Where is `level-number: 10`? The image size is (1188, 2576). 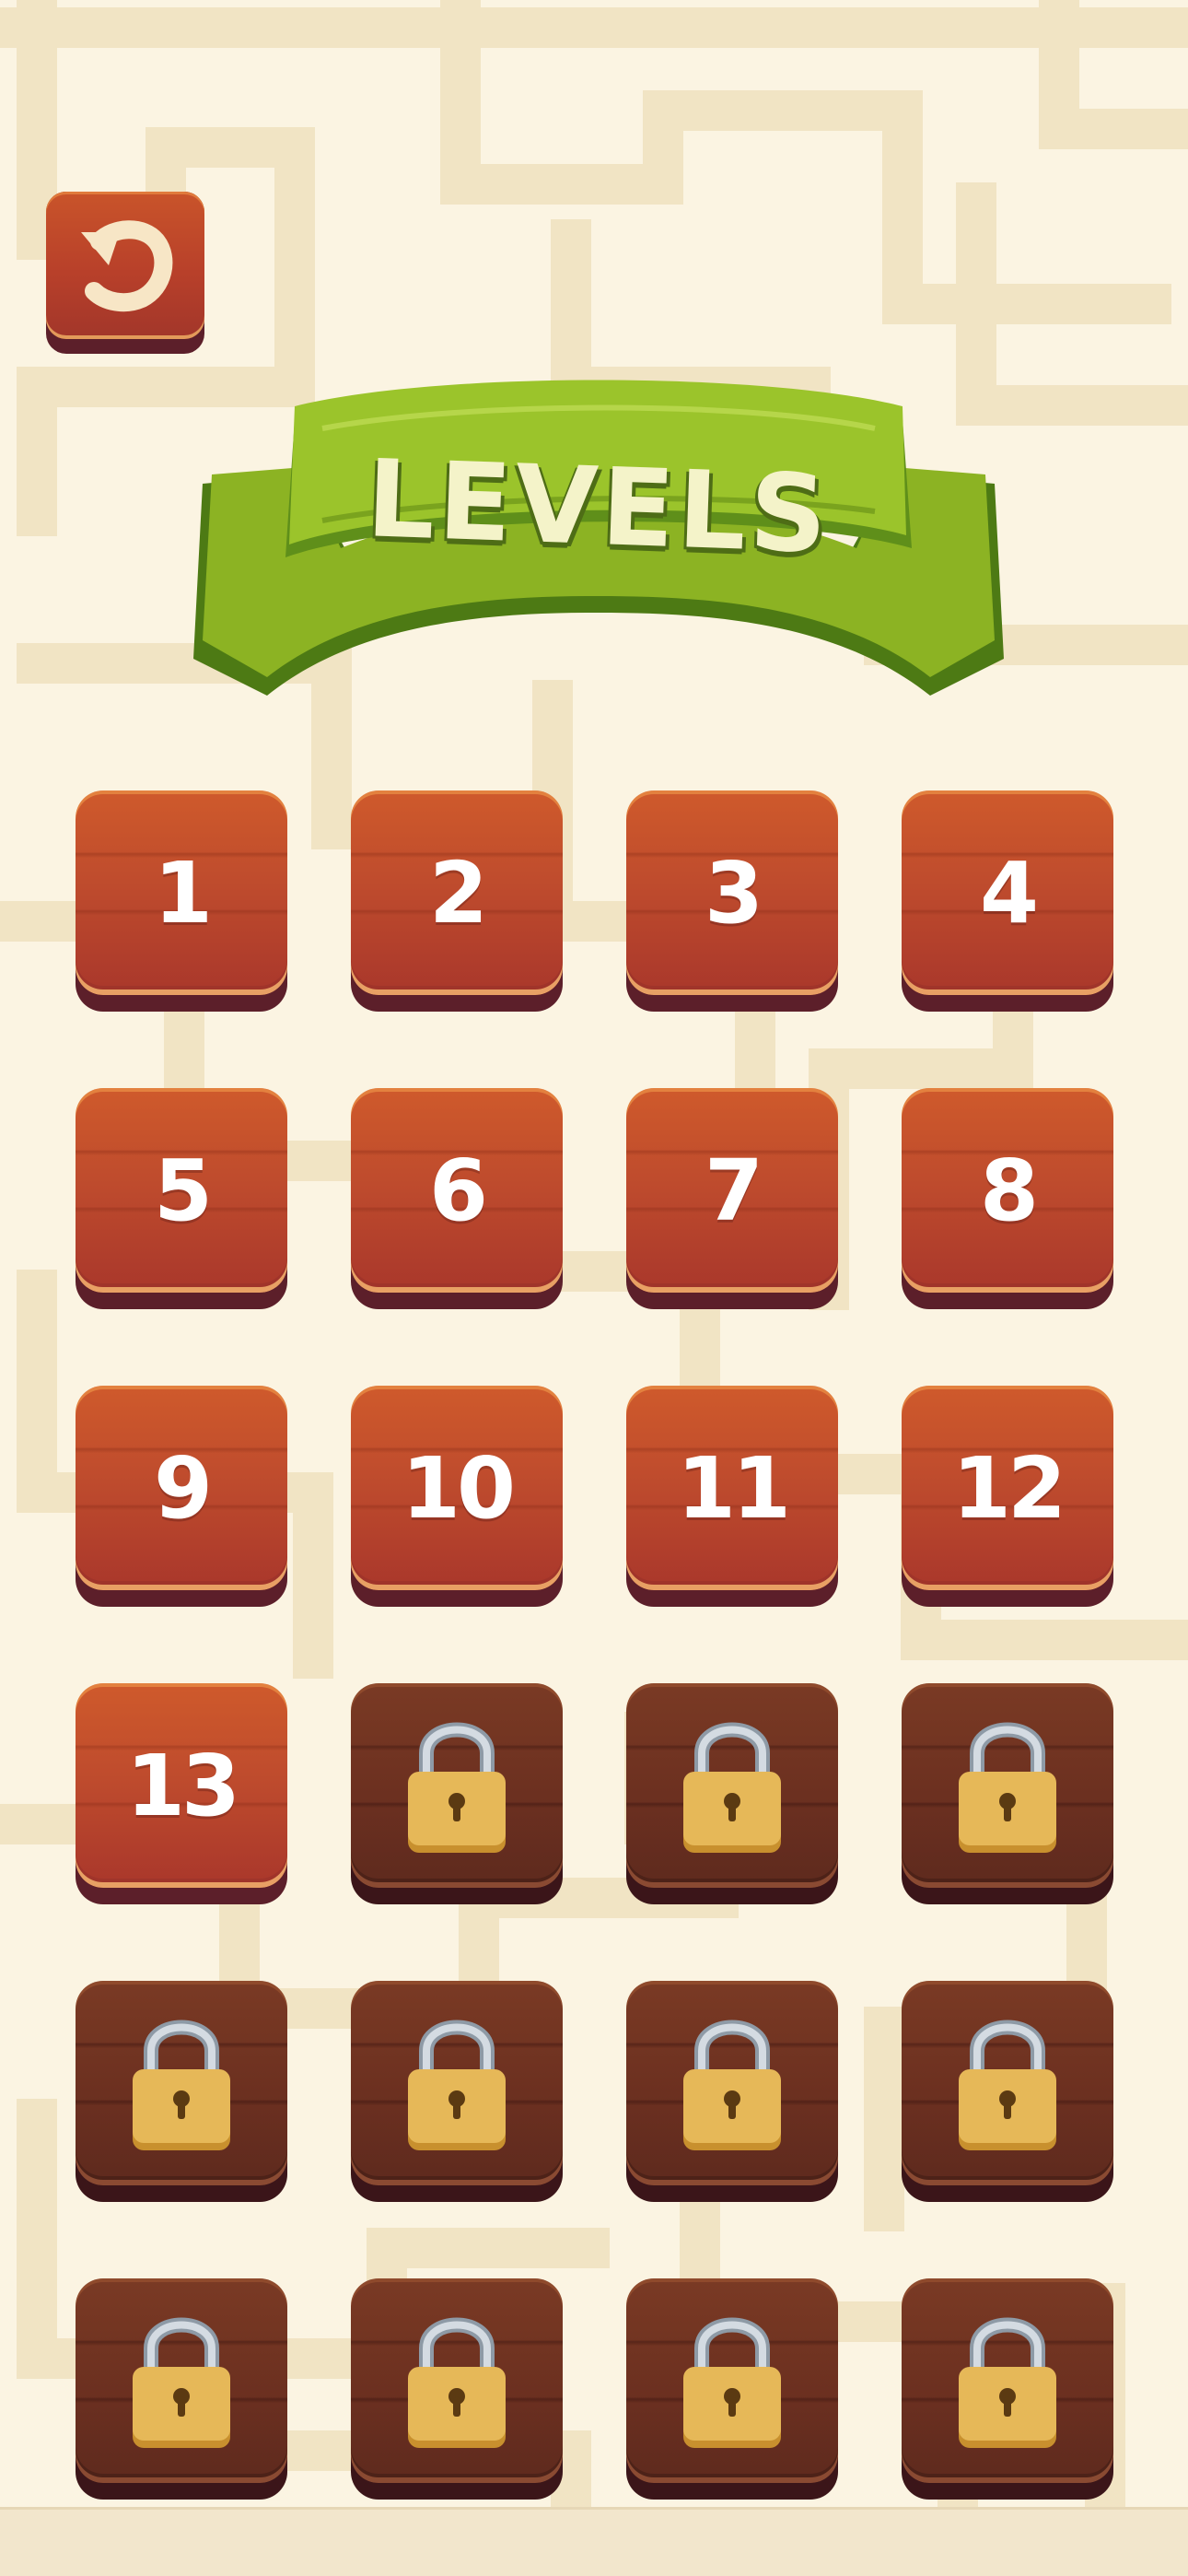
level-number: 10 is located at coordinates (458, 1488).